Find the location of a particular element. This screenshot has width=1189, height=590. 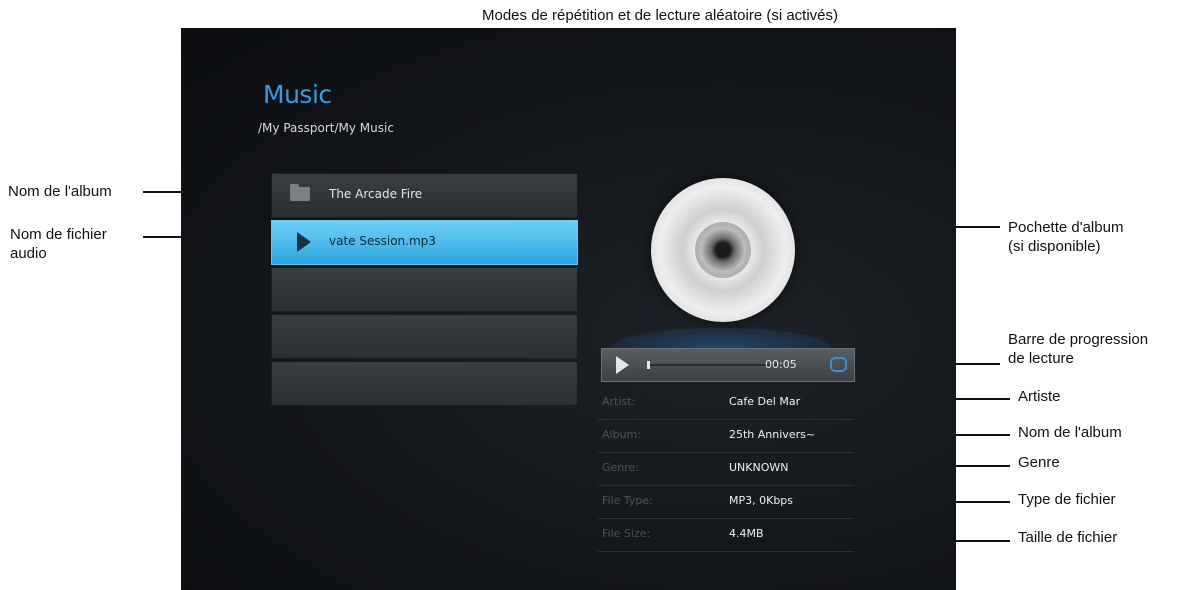

list-item-album-folder: The Arcade Fire is located at coordinates (424, 195).